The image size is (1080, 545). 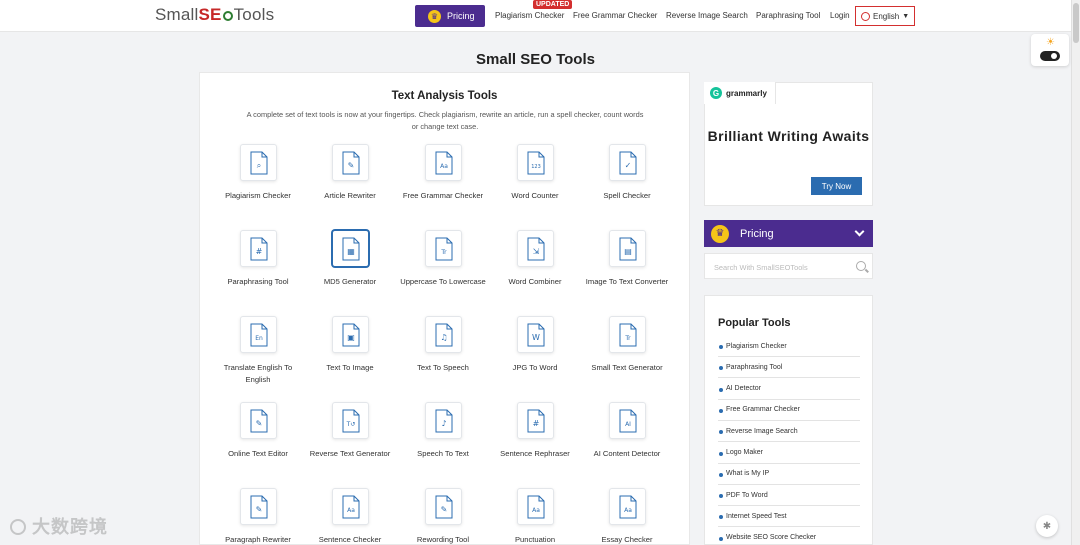 What do you see at coordinates (836, 186) in the screenshot?
I see `try-now-button: Try Now` at bounding box center [836, 186].